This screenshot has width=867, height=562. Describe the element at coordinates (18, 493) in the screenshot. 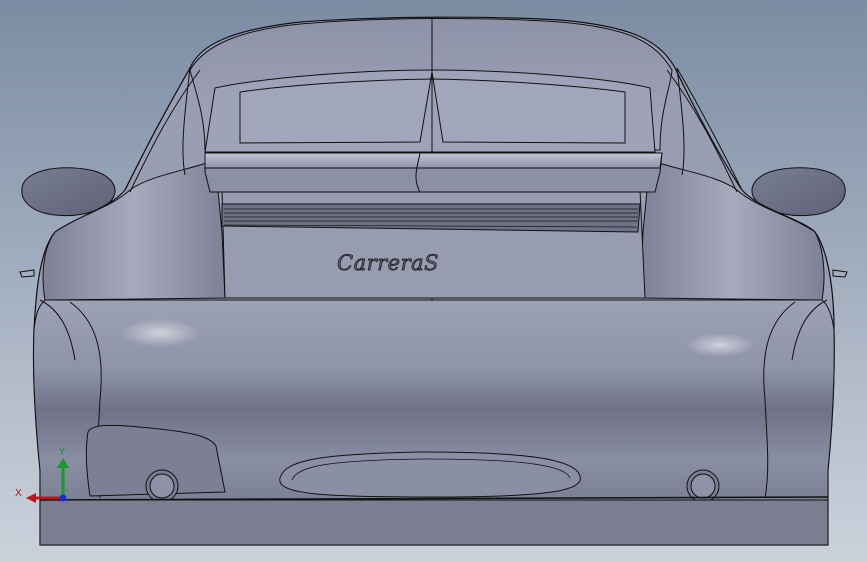

I see `x-axis-label: X` at that location.